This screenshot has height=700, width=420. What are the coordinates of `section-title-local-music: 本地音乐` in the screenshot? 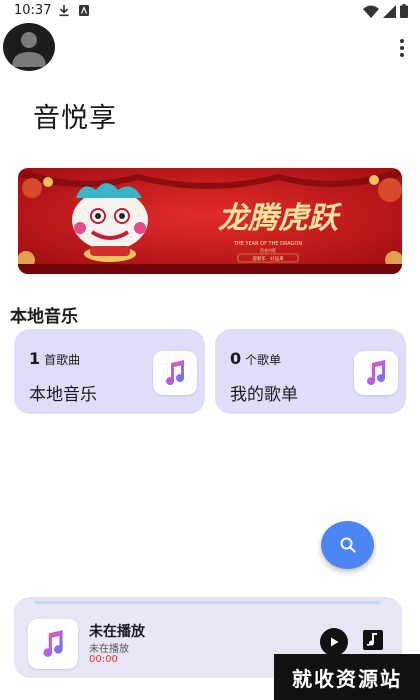 It's located at (44, 317).